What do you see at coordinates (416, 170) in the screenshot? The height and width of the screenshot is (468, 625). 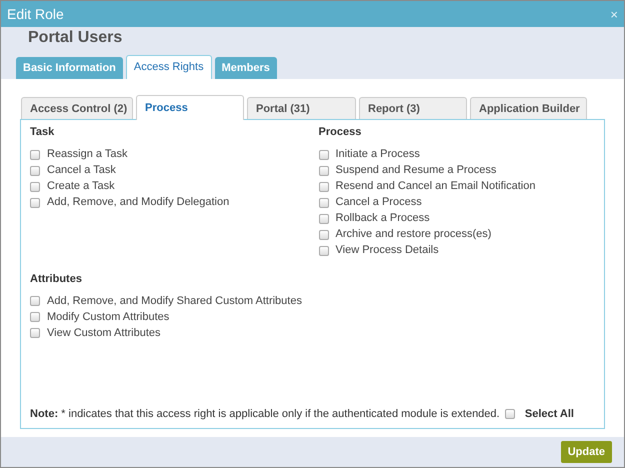 I see `permission-label: Suspend and Resume a Process` at bounding box center [416, 170].